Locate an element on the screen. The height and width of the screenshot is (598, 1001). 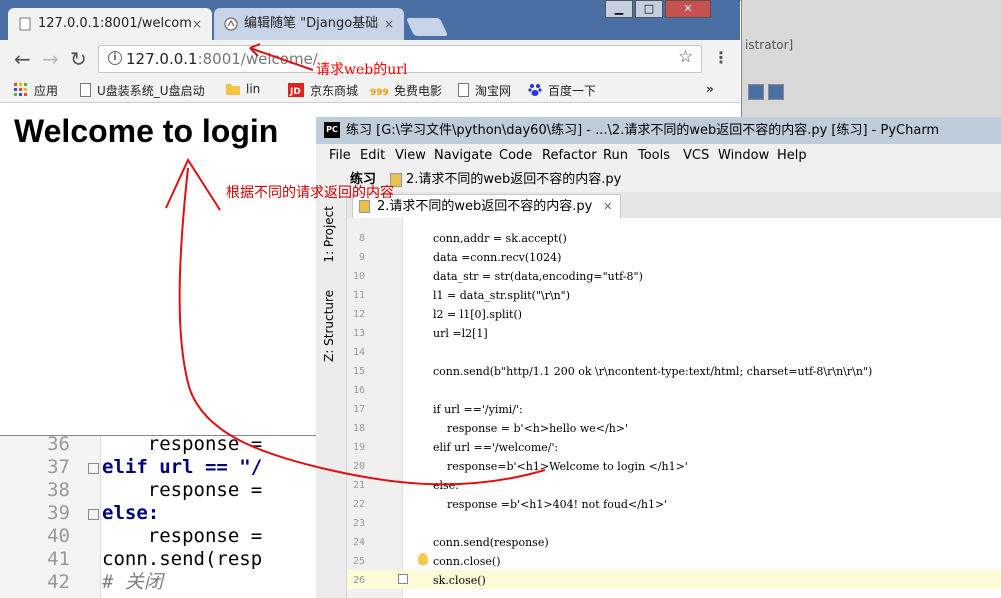
code-text: response =b'<h1>404! not foud</h1>' is located at coordinates (550, 504).